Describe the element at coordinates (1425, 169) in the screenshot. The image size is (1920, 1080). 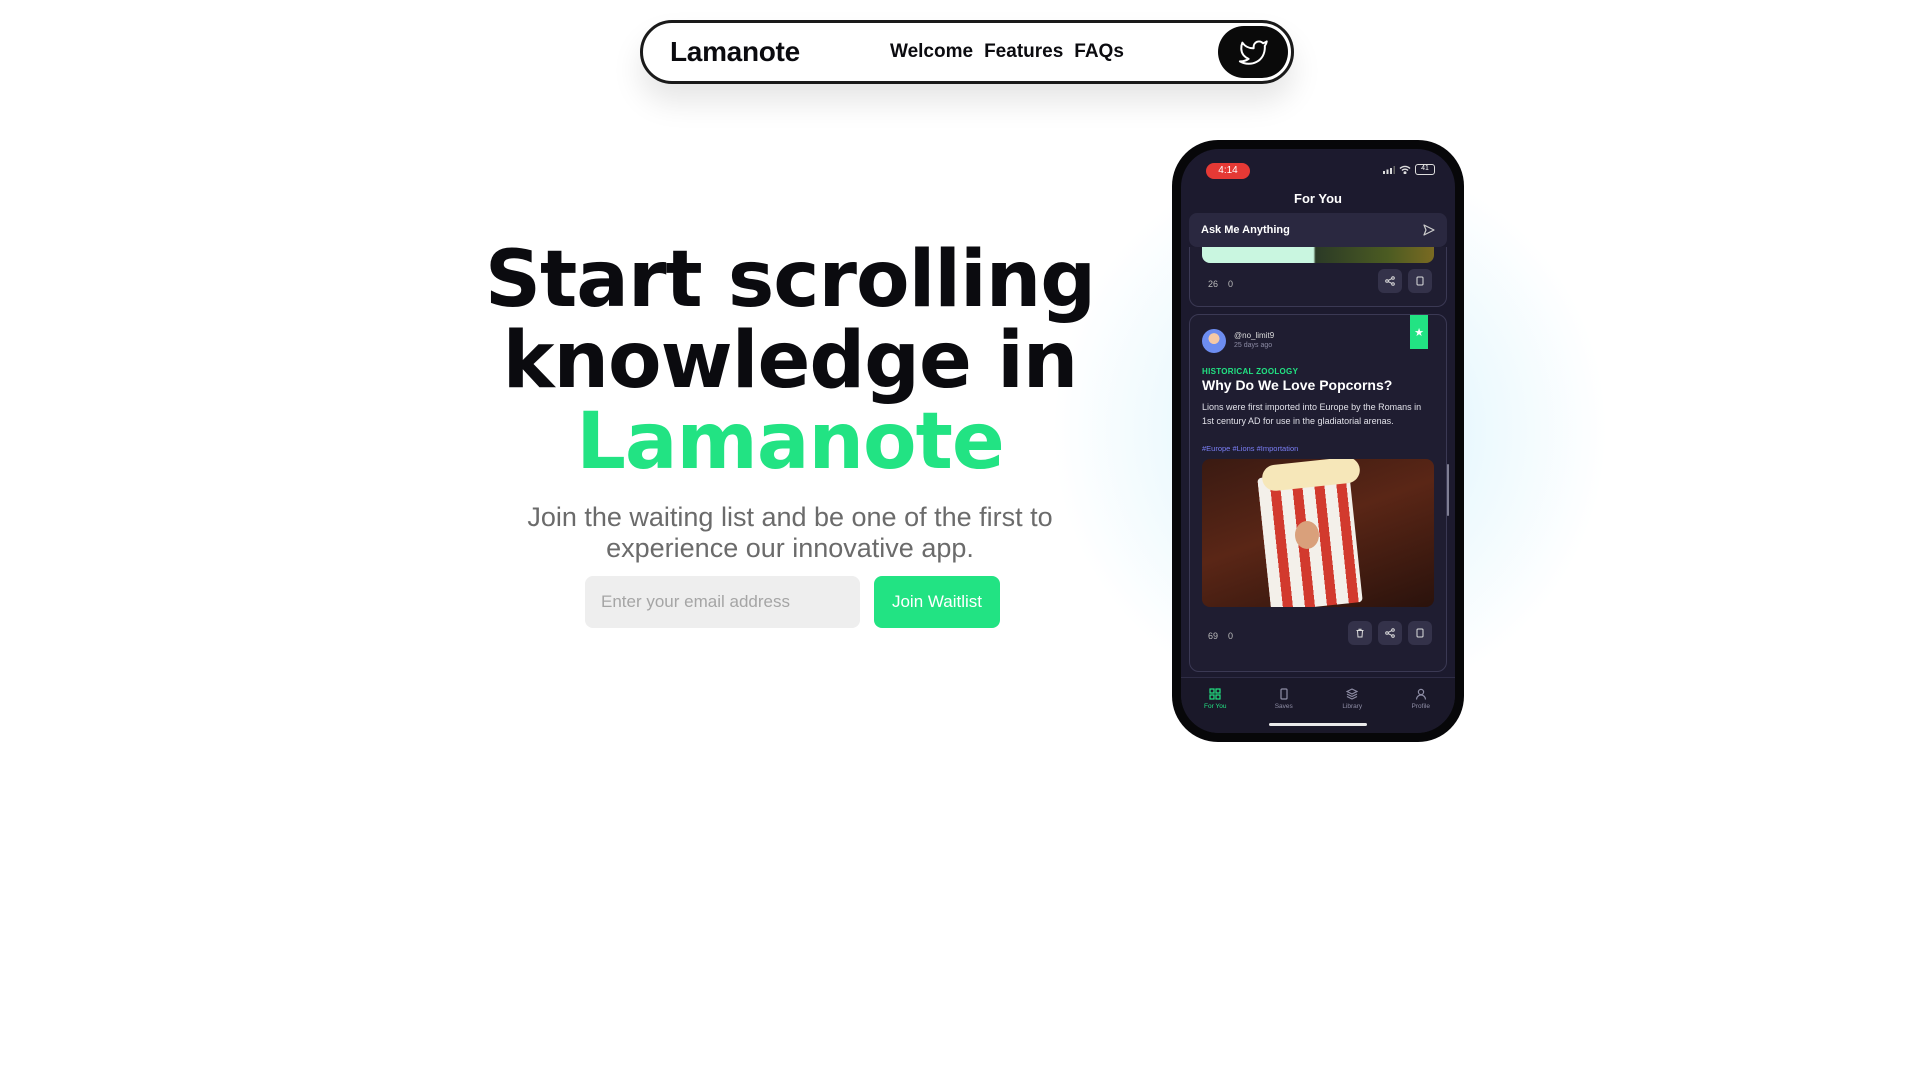
I see `battery-icon: 41` at that location.